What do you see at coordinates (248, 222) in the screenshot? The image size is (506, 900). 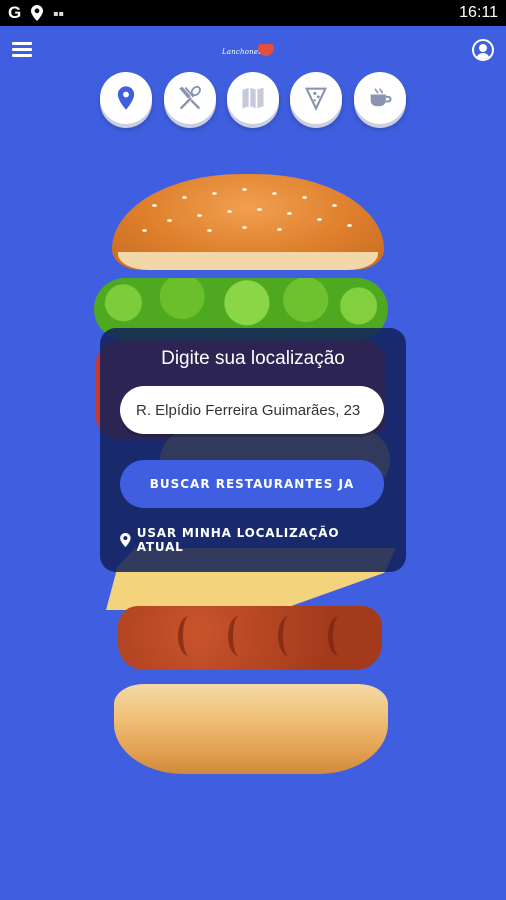 I see `bun-top-image` at bounding box center [248, 222].